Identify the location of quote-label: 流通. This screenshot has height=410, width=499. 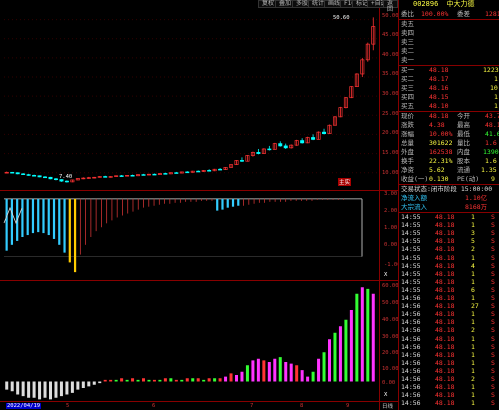
(463, 170).